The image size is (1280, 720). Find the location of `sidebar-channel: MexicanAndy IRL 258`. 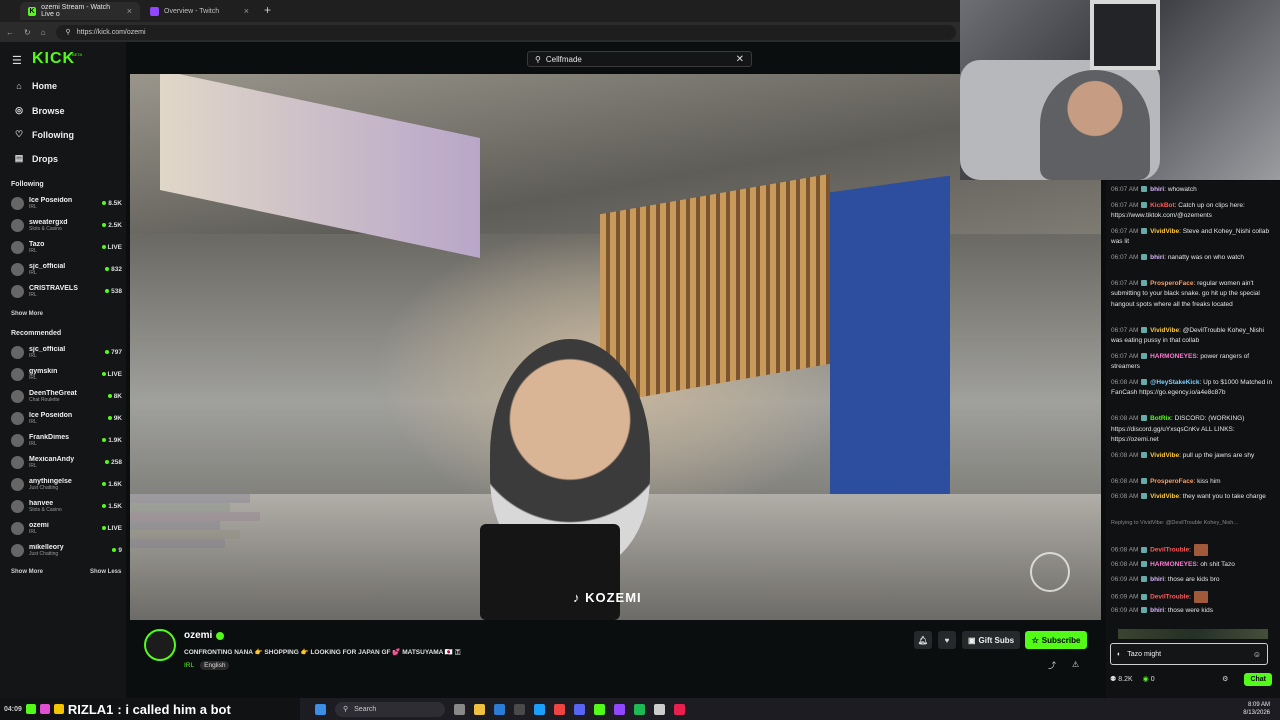

sidebar-channel: MexicanAndy IRL 258 is located at coordinates (66, 462).